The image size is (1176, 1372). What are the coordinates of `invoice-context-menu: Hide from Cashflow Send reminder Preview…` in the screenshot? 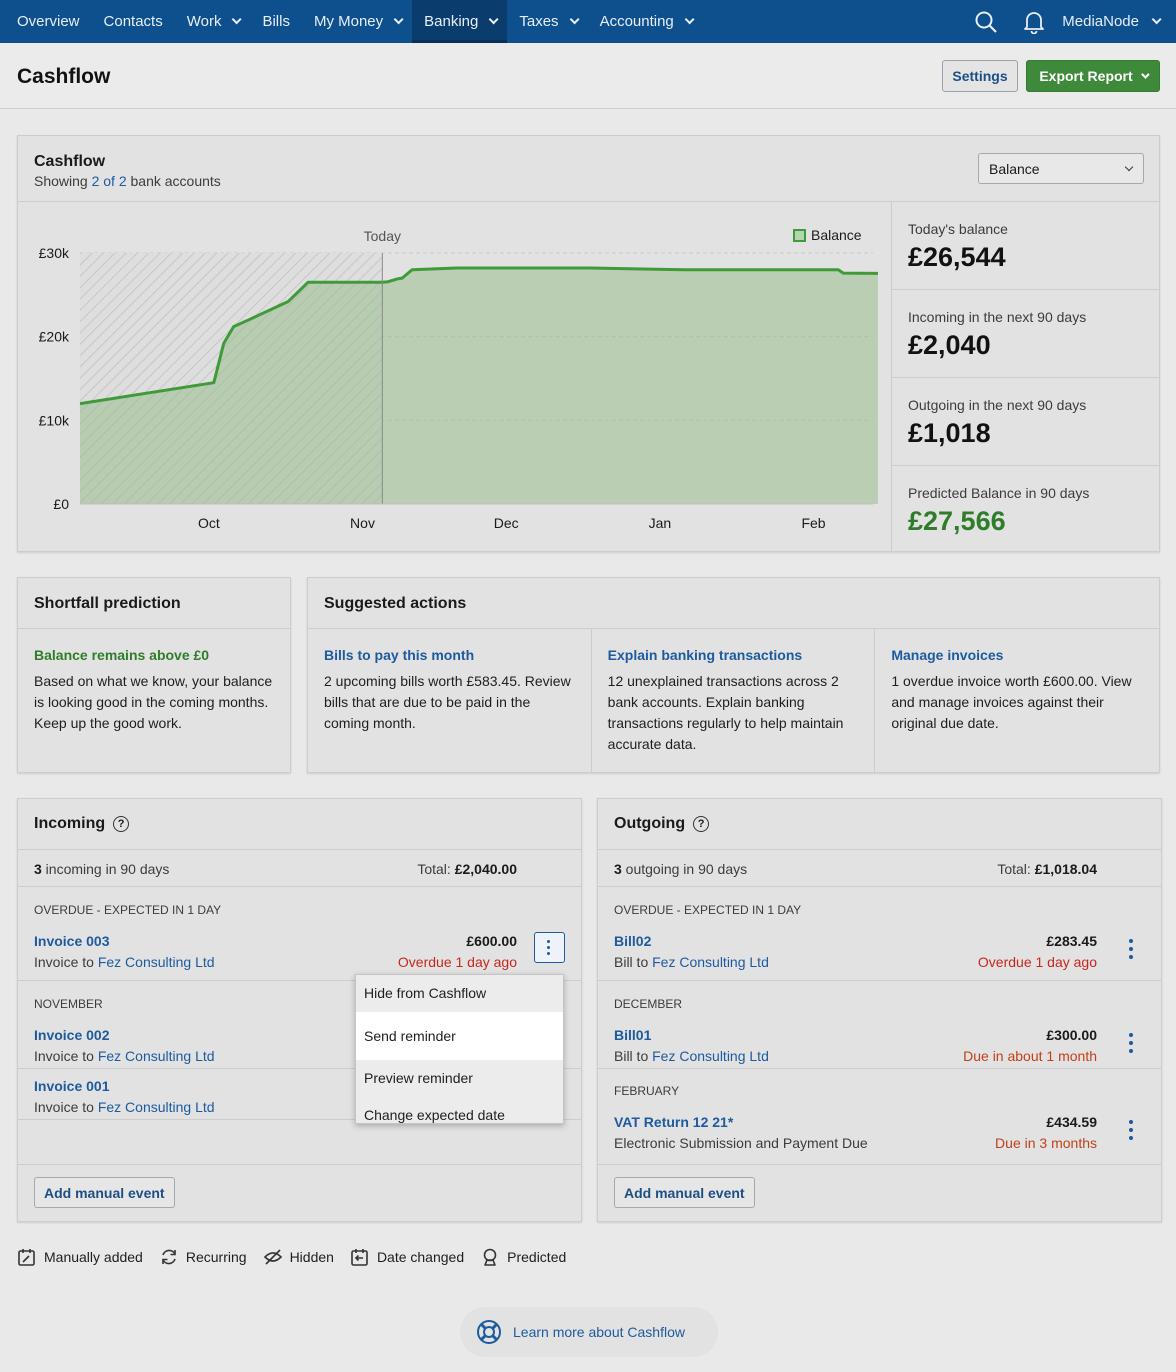 It's located at (459, 1049).